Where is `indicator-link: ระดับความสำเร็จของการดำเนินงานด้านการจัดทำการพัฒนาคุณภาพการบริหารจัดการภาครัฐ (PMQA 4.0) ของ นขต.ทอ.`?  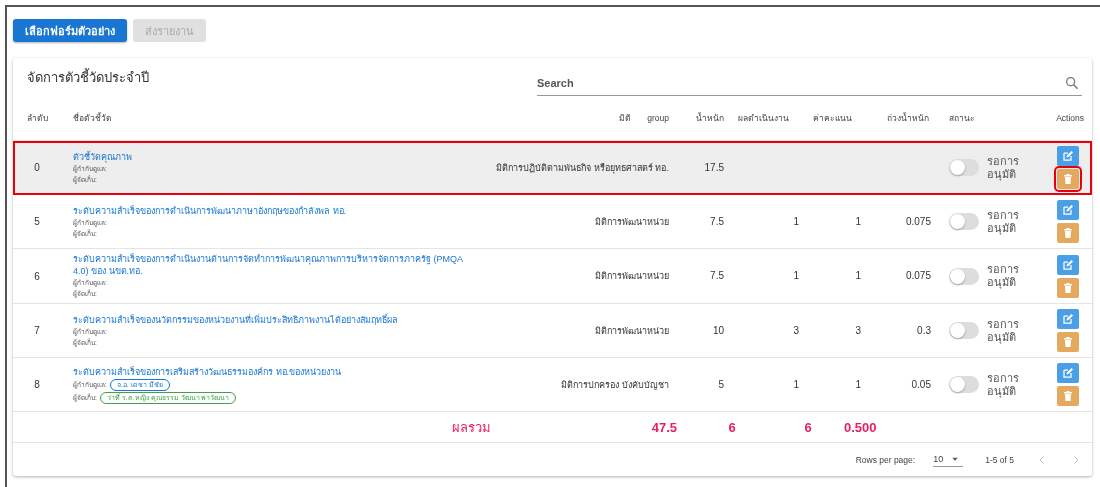
indicator-link: ระดับความสำเร็จของการดำเนินงานด้านการจัดทำการพัฒนาคุณภาพการบริหารจัดการภาครัฐ (PMQA 4.0) ของ นขต.ทอ. is located at coordinates (273, 265).